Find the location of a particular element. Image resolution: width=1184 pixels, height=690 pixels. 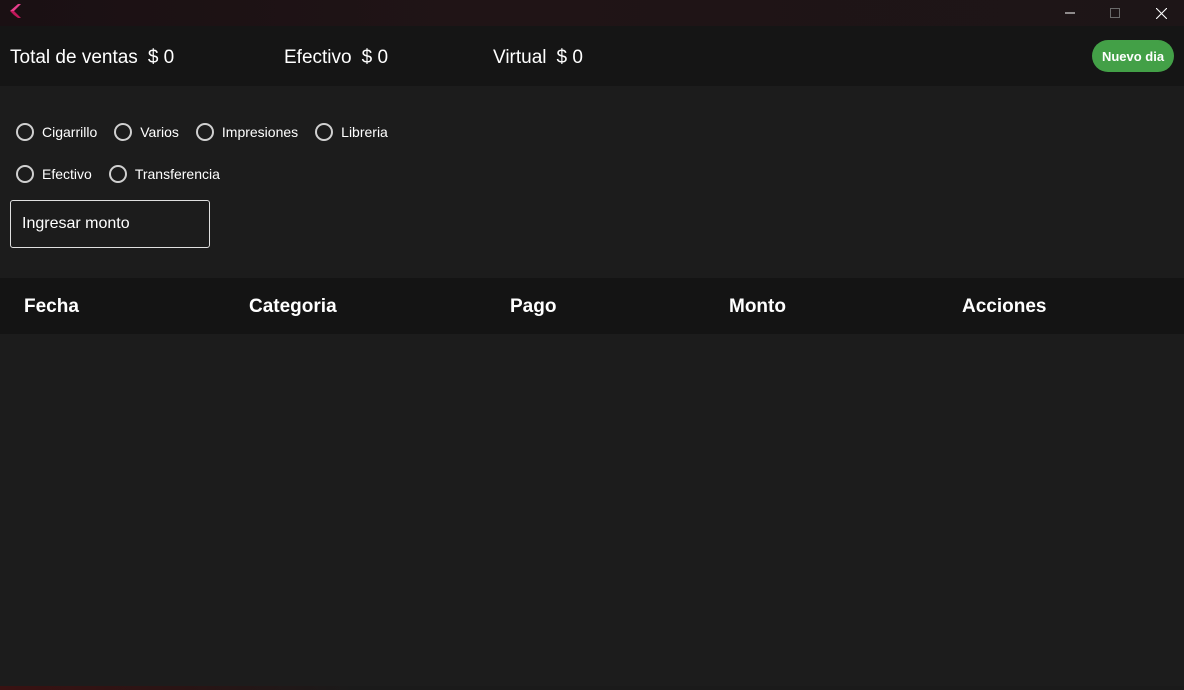

radio-label: Cigarrillo is located at coordinates (70, 132).